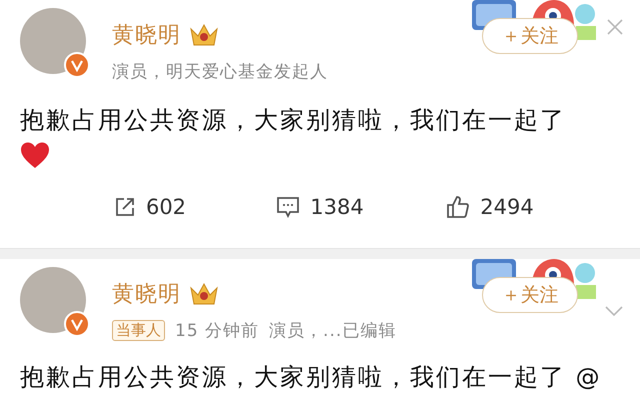  What do you see at coordinates (138, 330) in the screenshot?
I see `author-tag: 当事人` at bounding box center [138, 330].